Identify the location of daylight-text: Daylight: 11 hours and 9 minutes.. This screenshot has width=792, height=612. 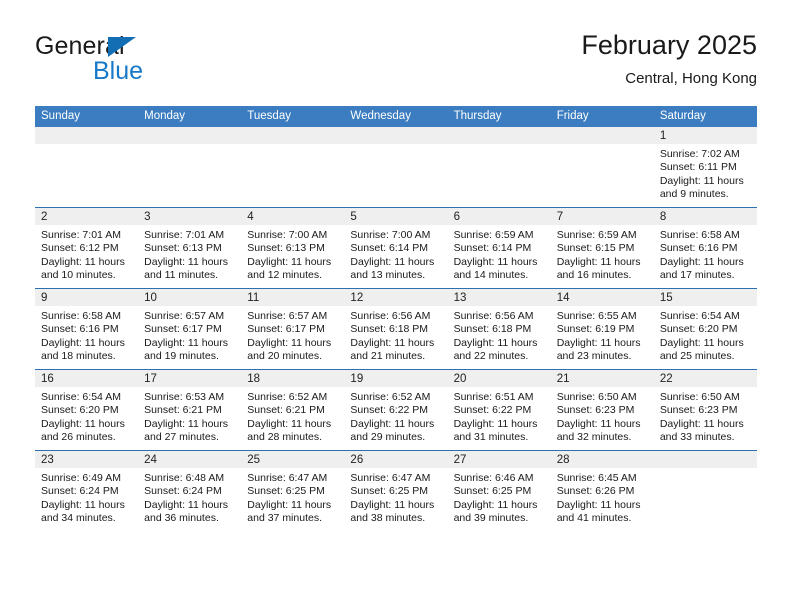
(701, 187).